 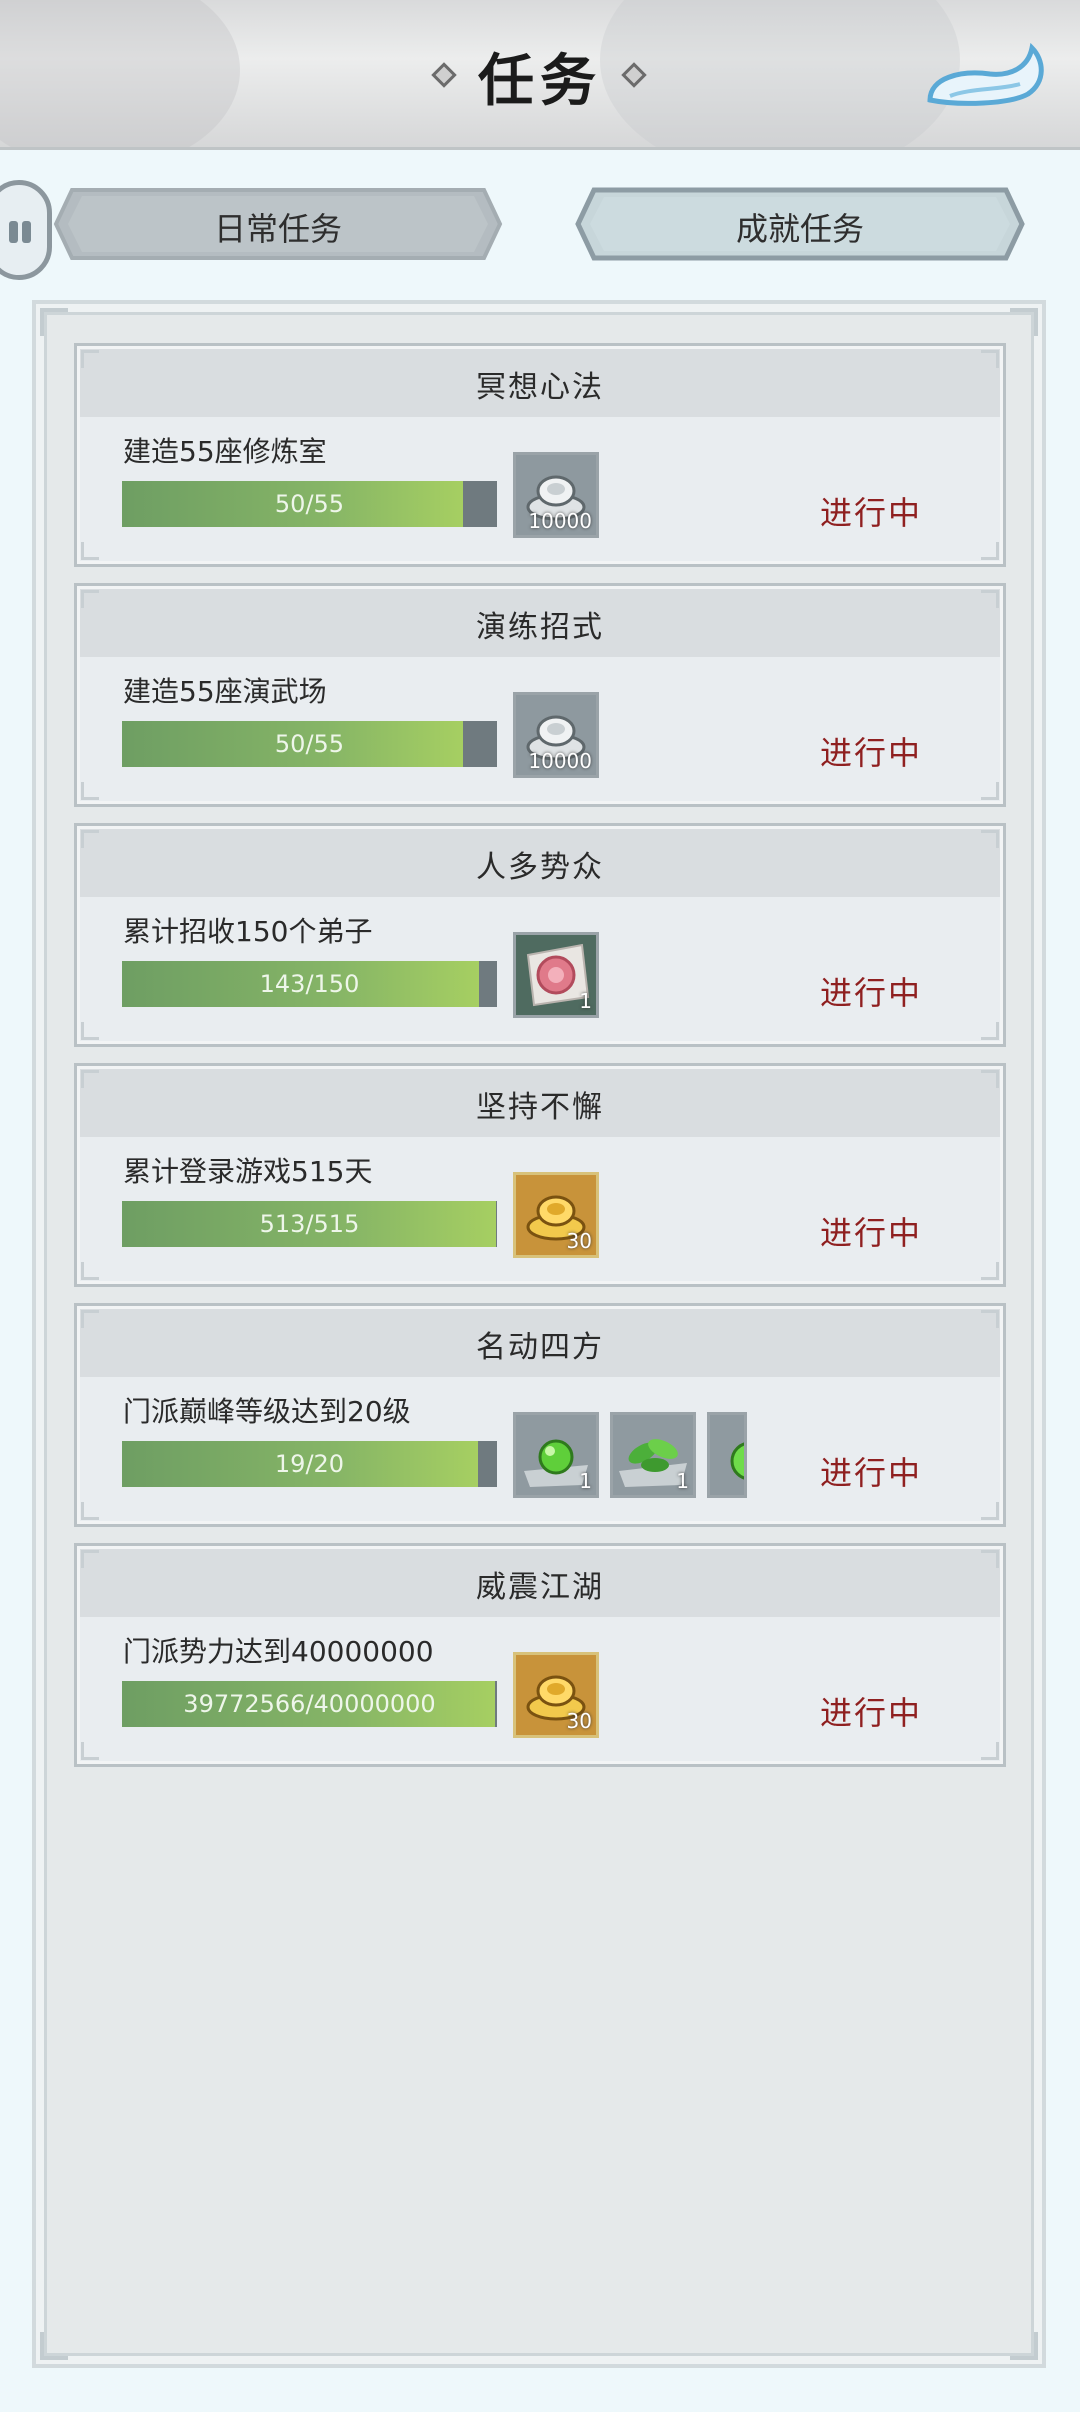 I want to click on cloud-back-icon, so click(x=985, y=74).